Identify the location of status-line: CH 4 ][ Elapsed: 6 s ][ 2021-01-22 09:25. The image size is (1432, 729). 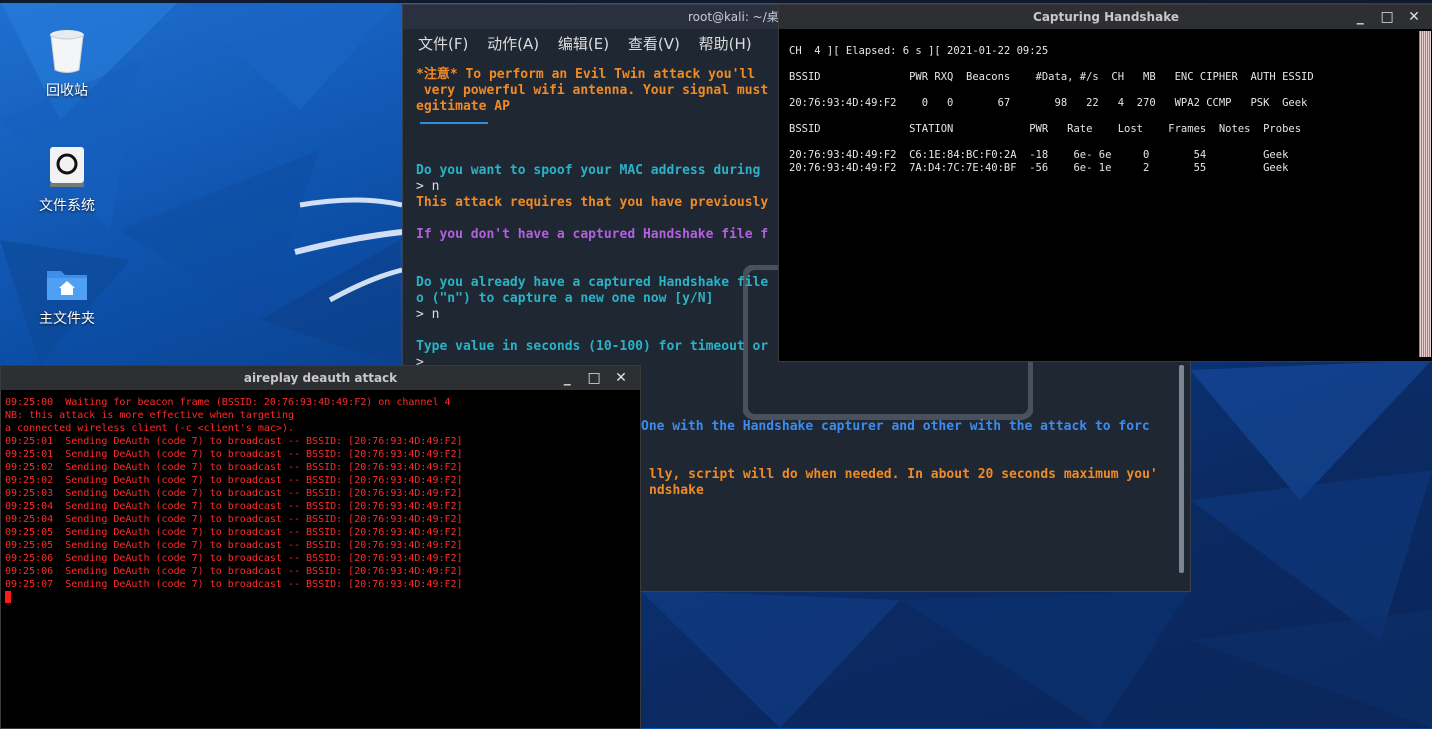
(919, 51).